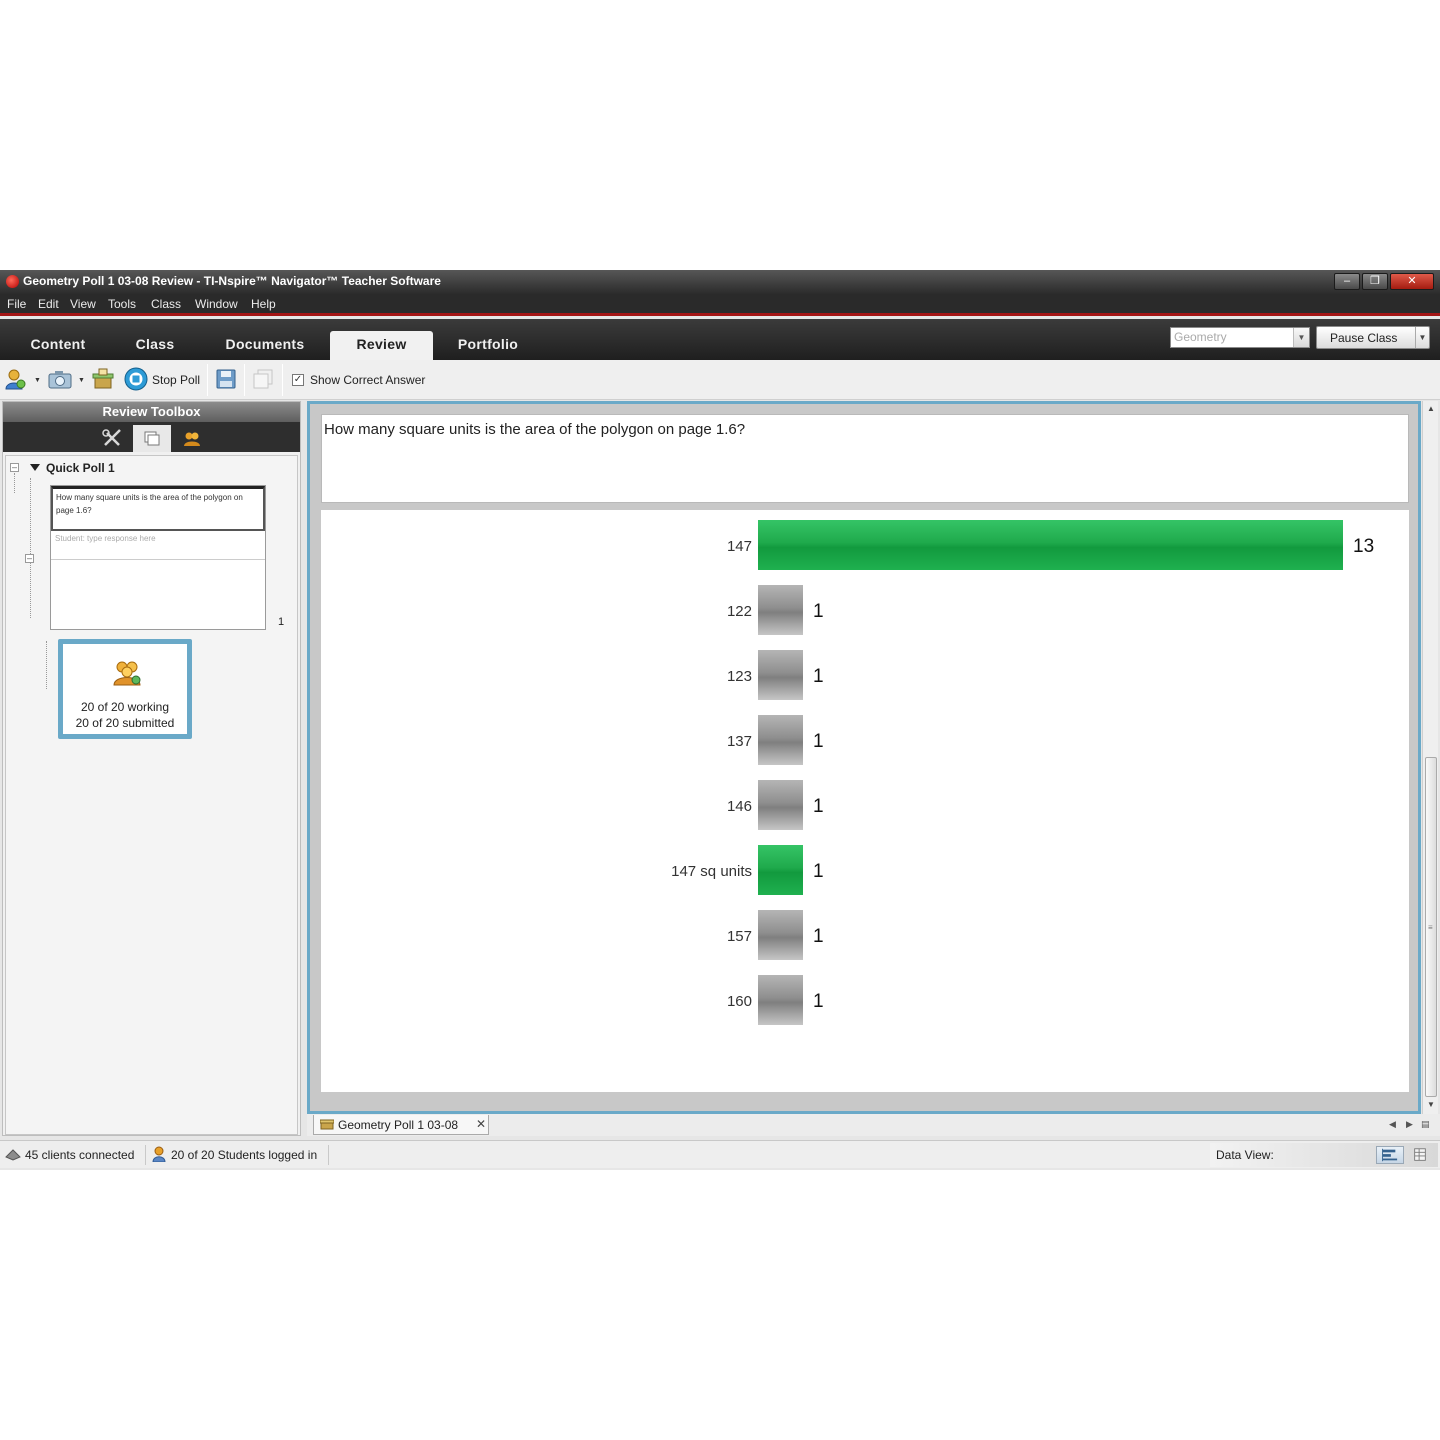  What do you see at coordinates (15, 379) in the screenshot?
I see `users-icon` at bounding box center [15, 379].